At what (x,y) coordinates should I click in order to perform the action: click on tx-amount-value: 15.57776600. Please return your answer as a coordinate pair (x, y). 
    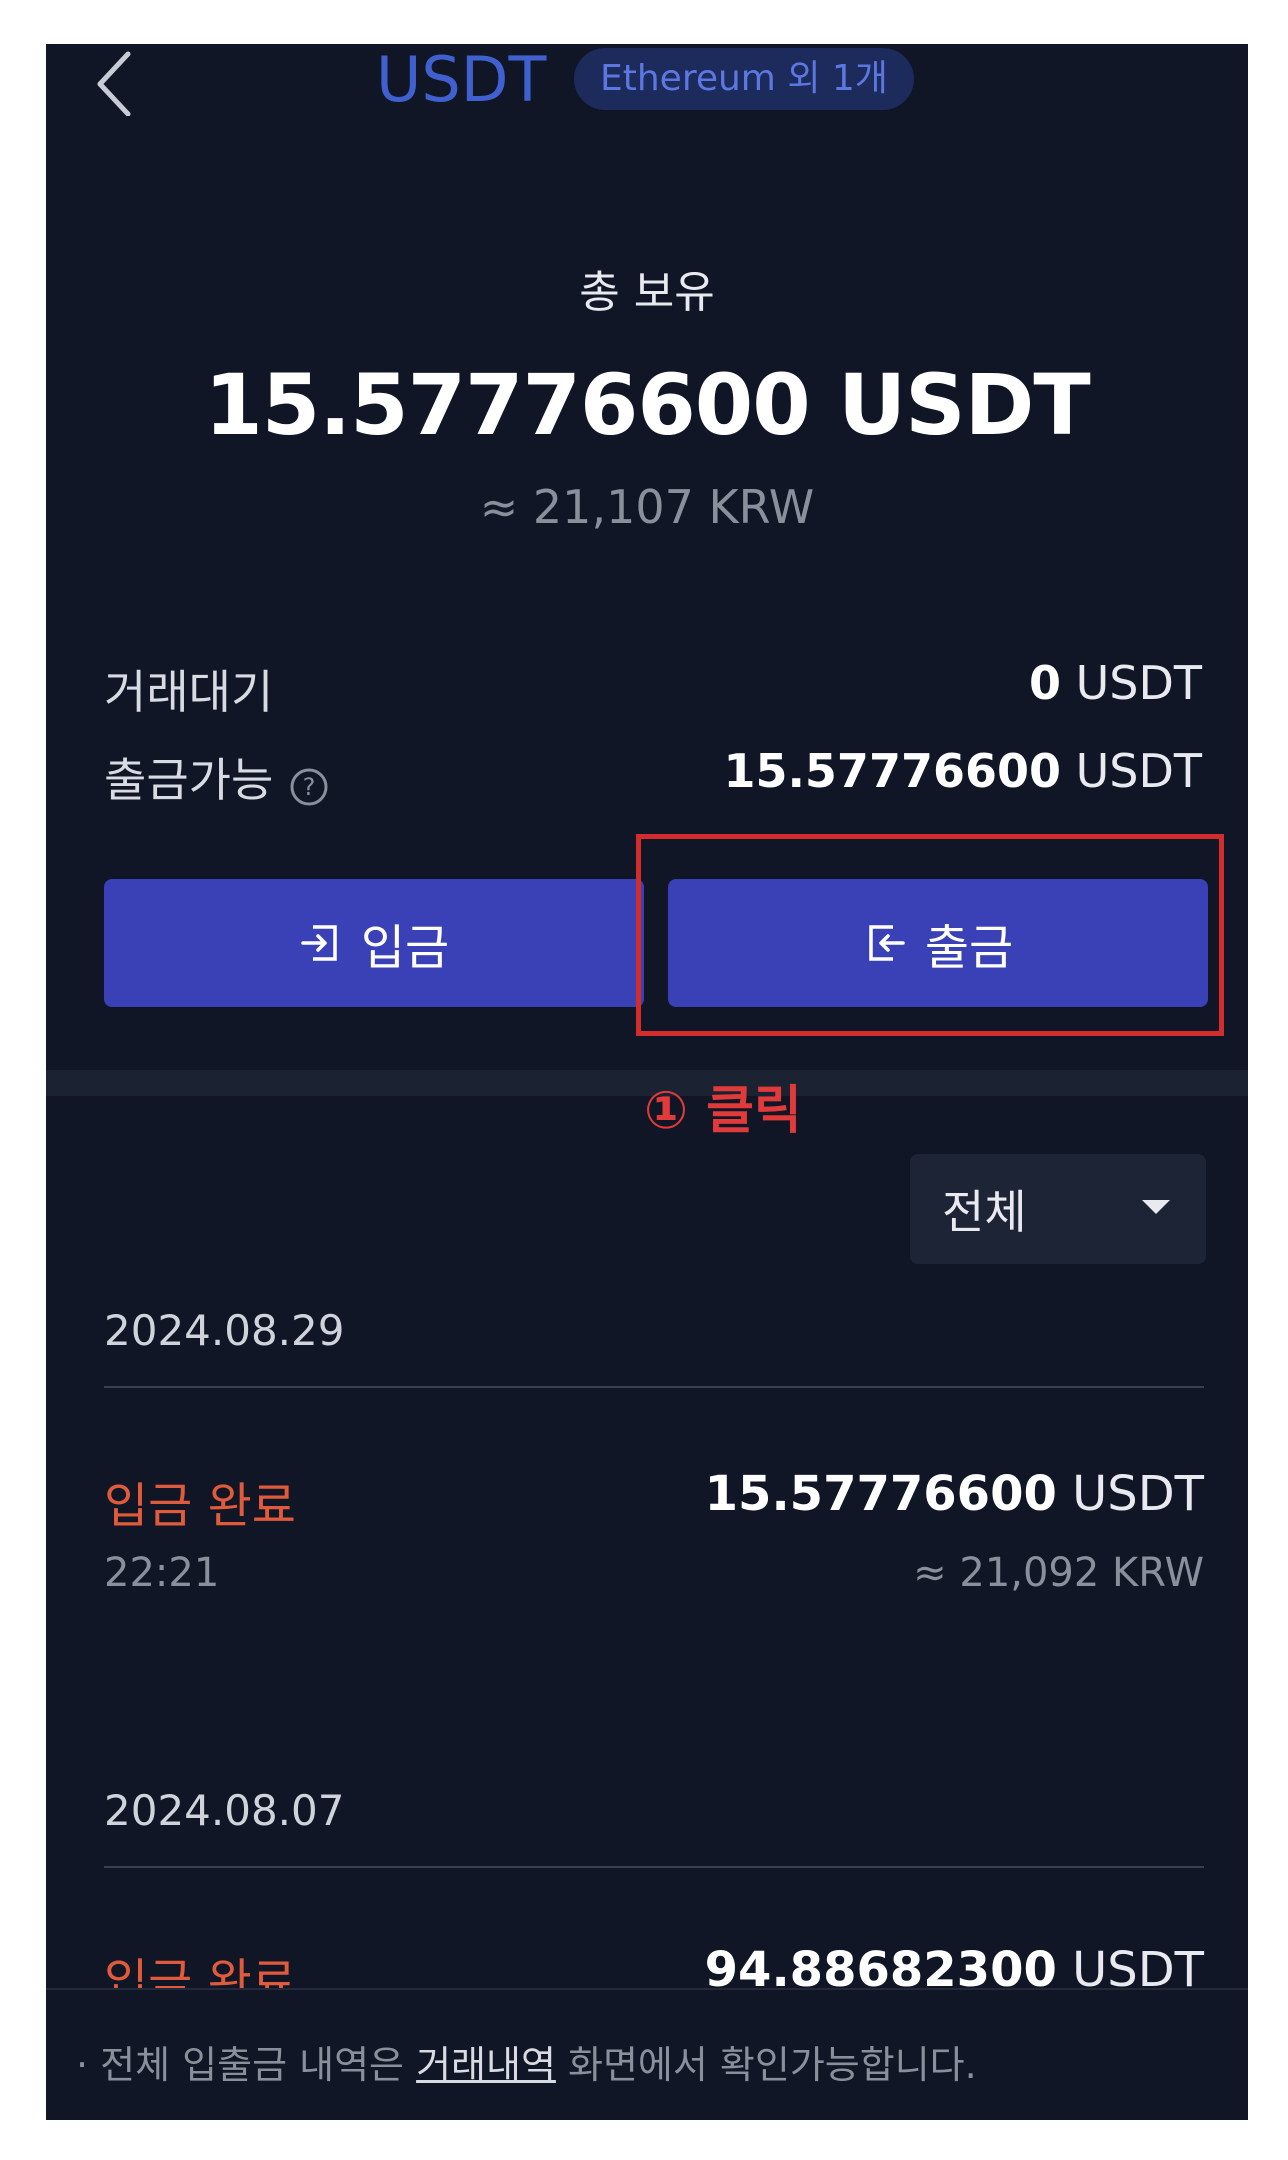
    Looking at the image, I should click on (880, 1494).